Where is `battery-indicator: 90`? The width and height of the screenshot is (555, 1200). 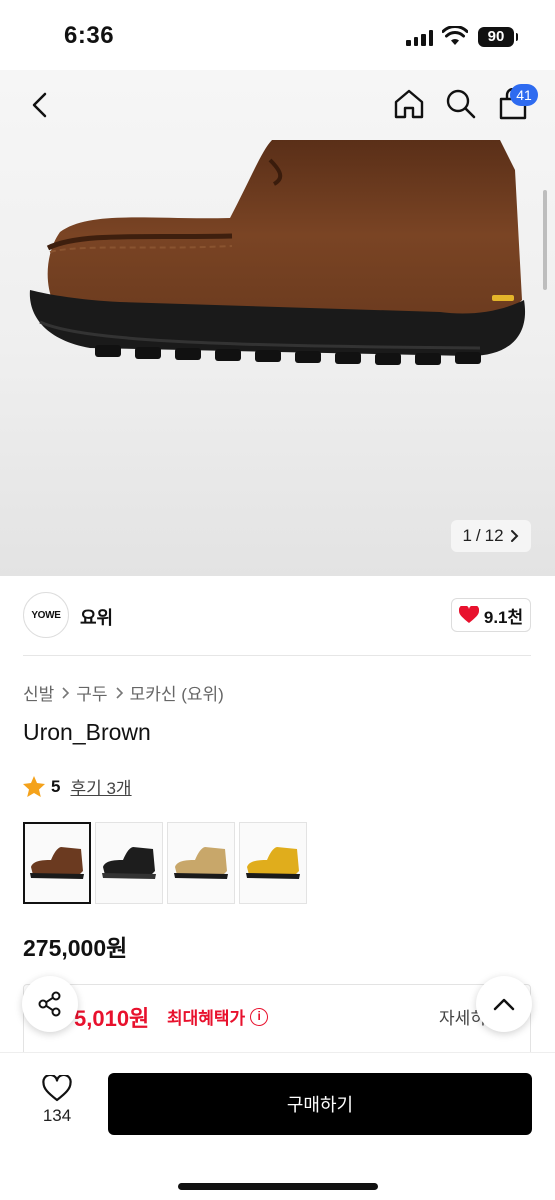 battery-indicator: 90 is located at coordinates (498, 37).